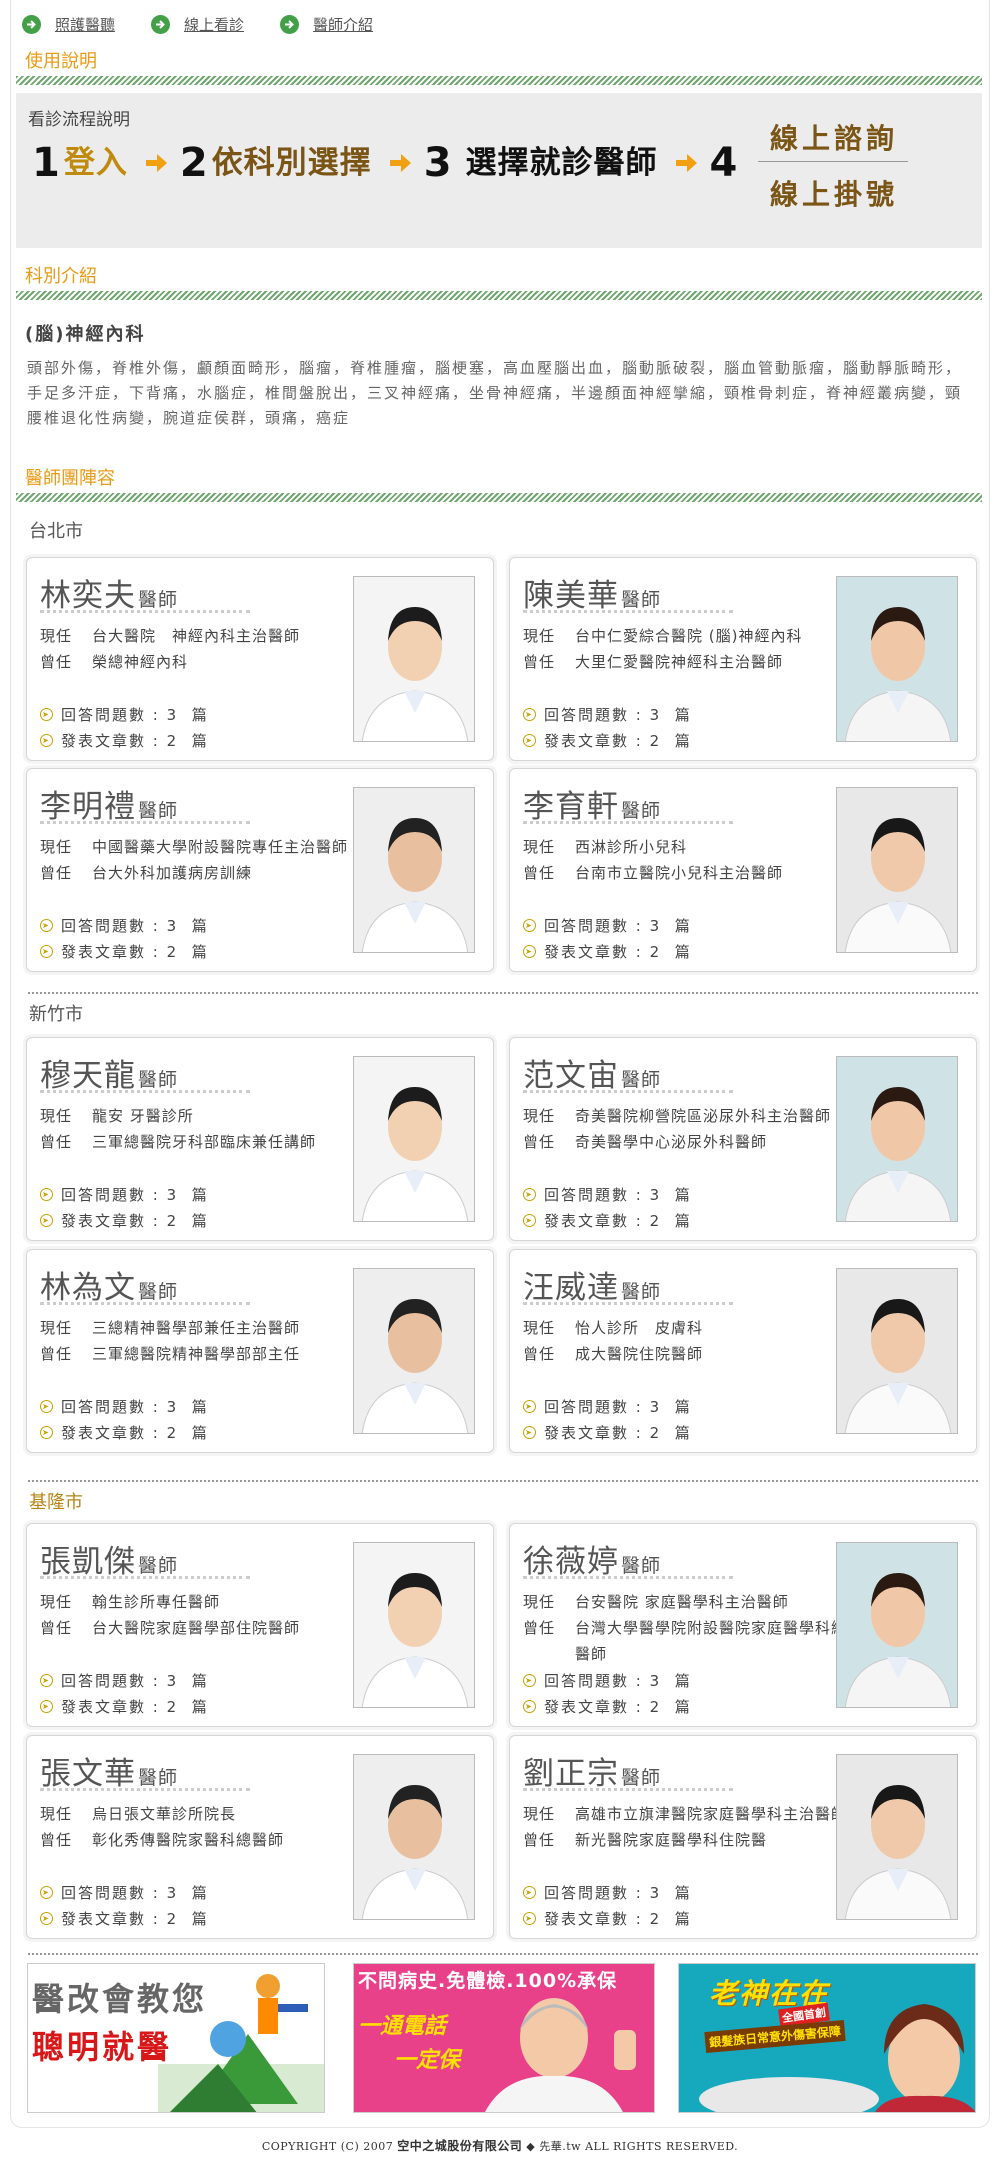 This screenshot has width=1000, height=2169. I want to click on step-label-dept: 依科別選擇, so click(291, 162).